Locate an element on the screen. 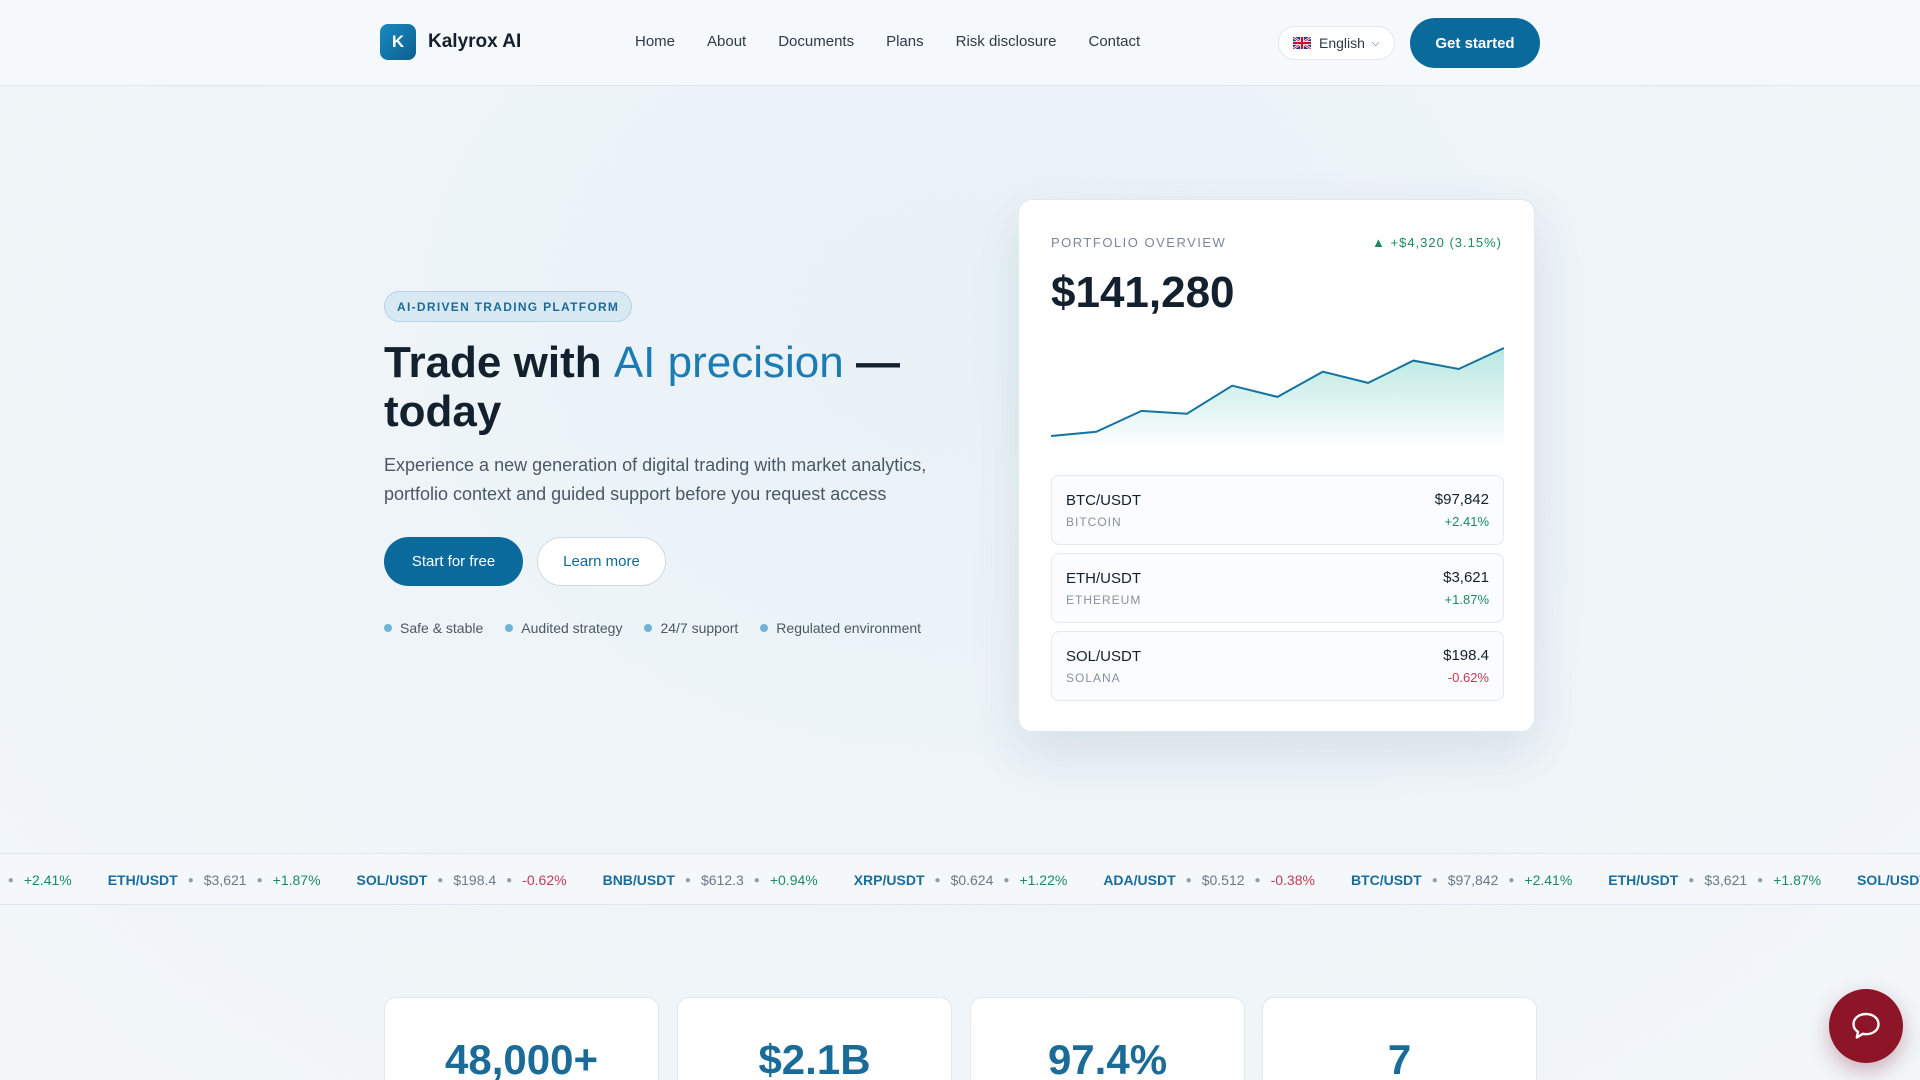 Image resolution: width=1920 pixels, height=1080 pixels. asset-price: $3,621 is located at coordinates (1466, 577).